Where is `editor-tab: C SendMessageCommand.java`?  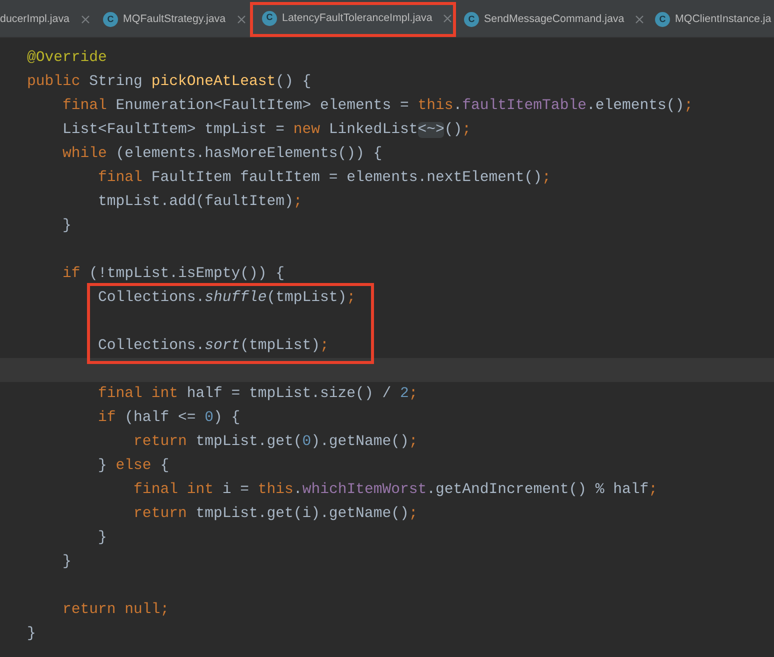 editor-tab: C SendMessageCommand.java is located at coordinates (551, 19).